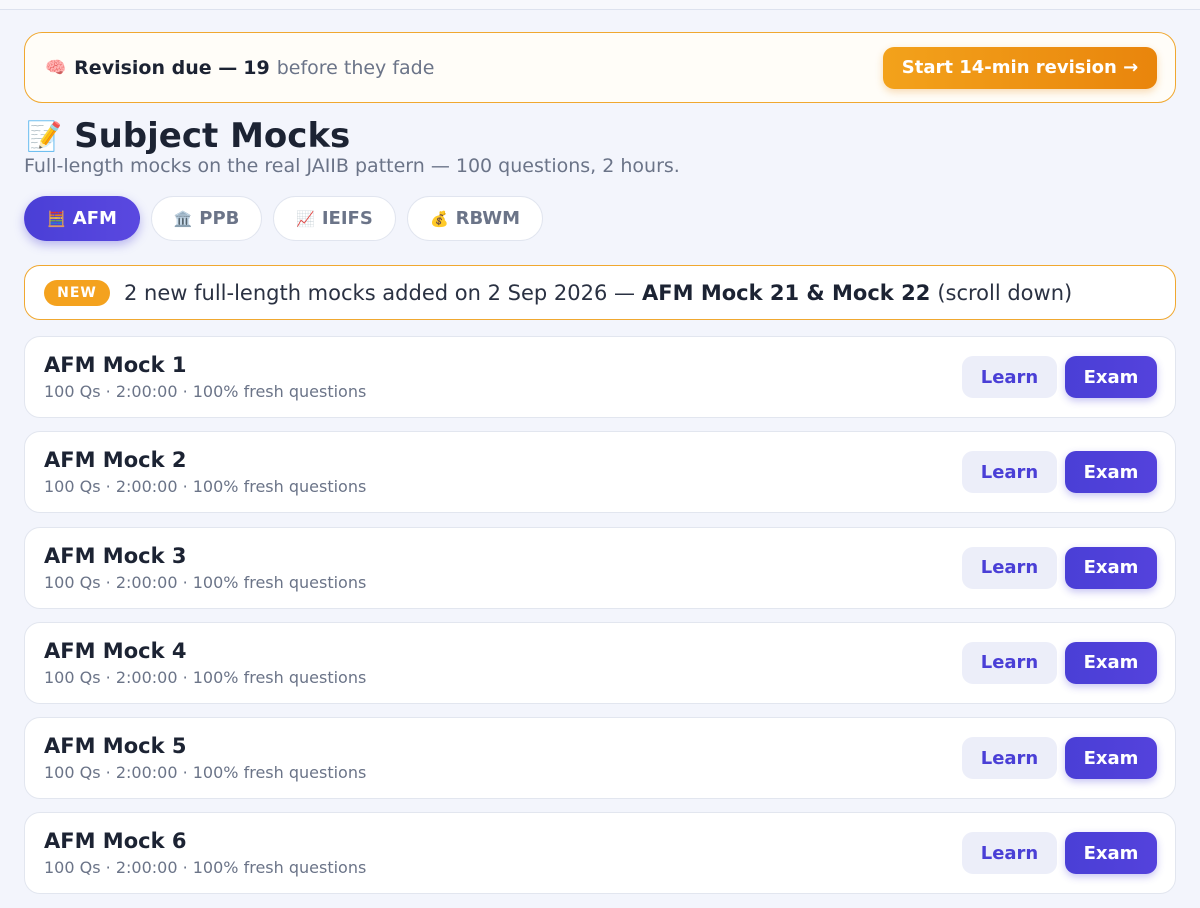 The image size is (1200, 908). Describe the element at coordinates (1020, 67) in the screenshot. I see `start-revision-button: Start 14-min revision →` at that location.